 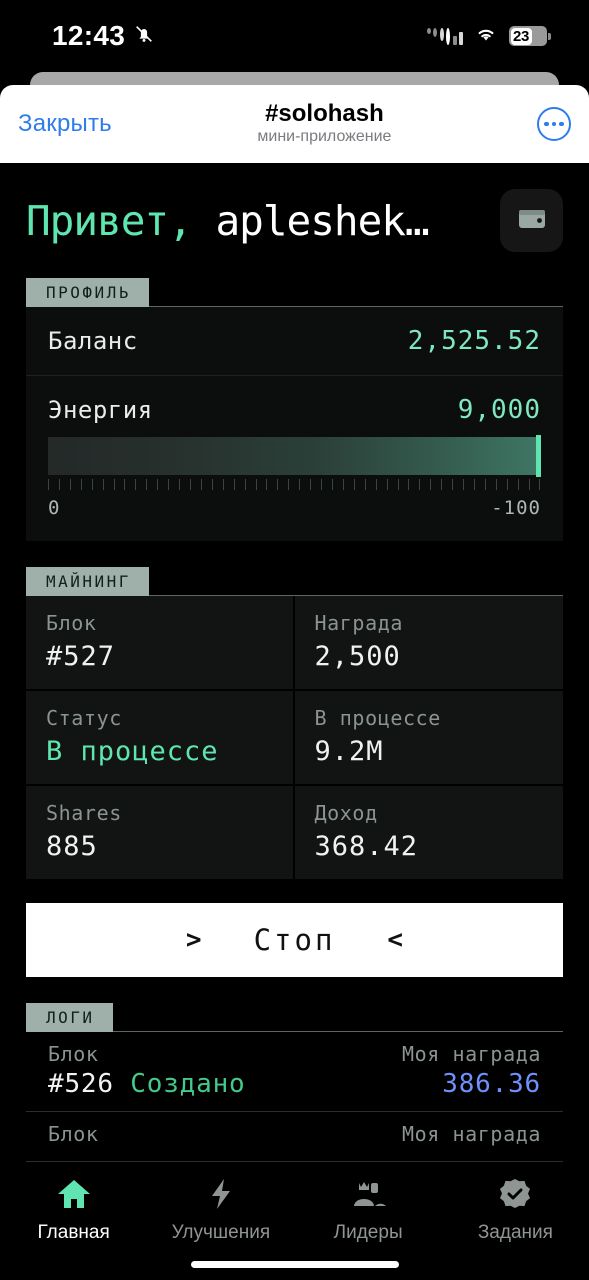 What do you see at coordinates (73, 1232) in the screenshot?
I see `nav-item-label: Главная` at bounding box center [73, 1232].